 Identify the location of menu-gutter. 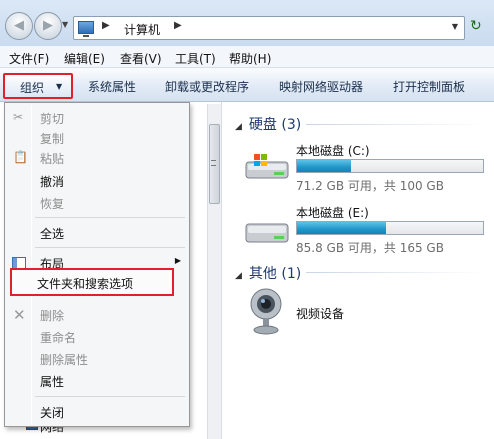
(31, 264).